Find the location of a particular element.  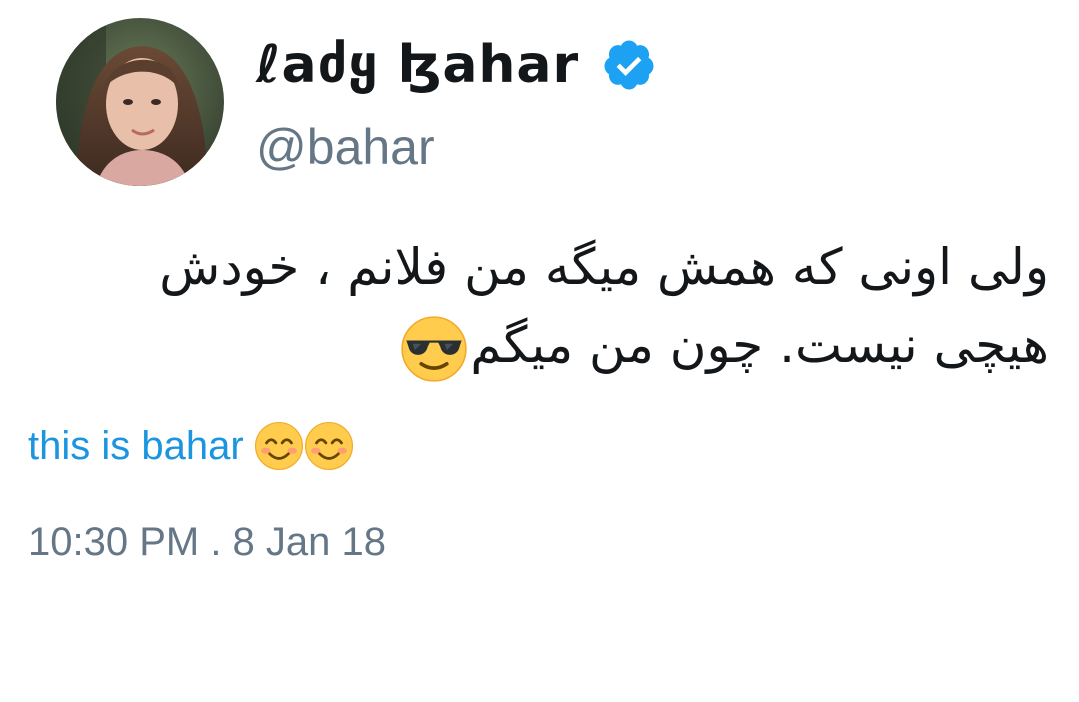

link-row: this is bahar is located at coordinates (191, 446).